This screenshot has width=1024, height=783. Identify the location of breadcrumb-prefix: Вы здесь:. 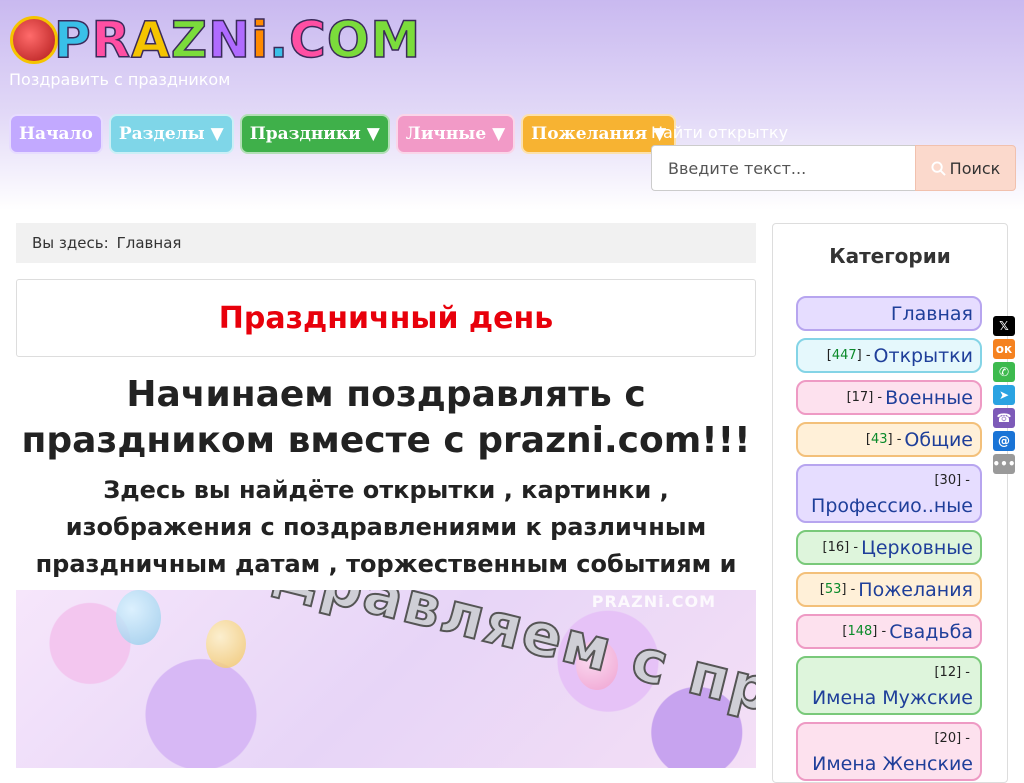
(70, 243).